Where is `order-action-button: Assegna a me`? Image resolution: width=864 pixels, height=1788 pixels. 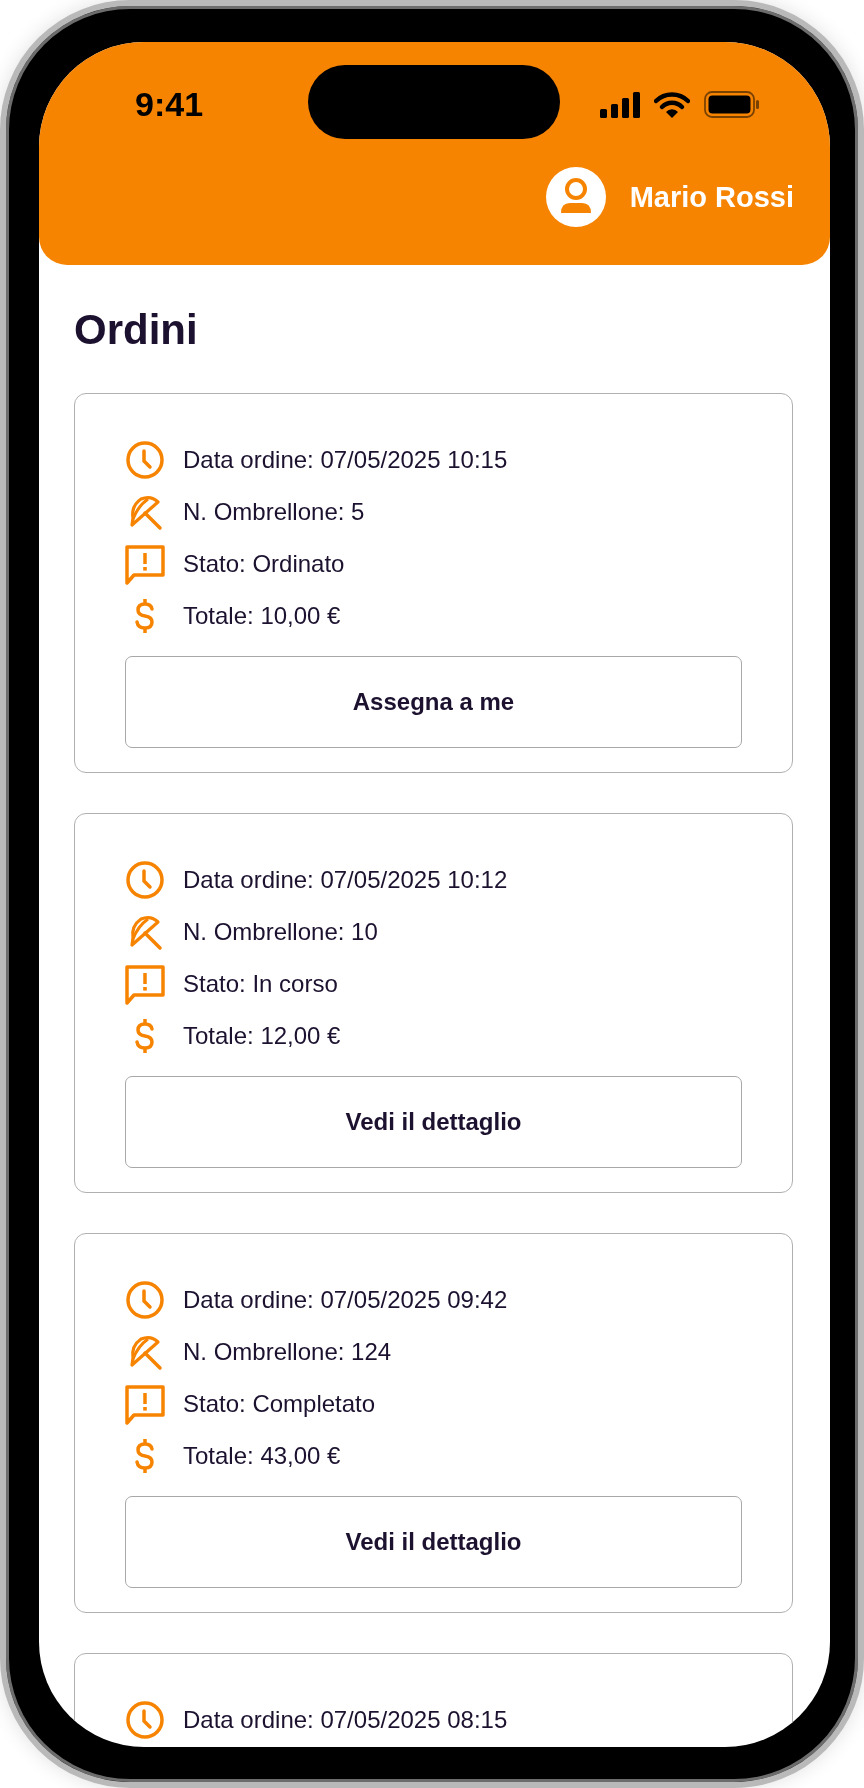 order-action-button: Assegna a me is located at coordinates (433, 702).